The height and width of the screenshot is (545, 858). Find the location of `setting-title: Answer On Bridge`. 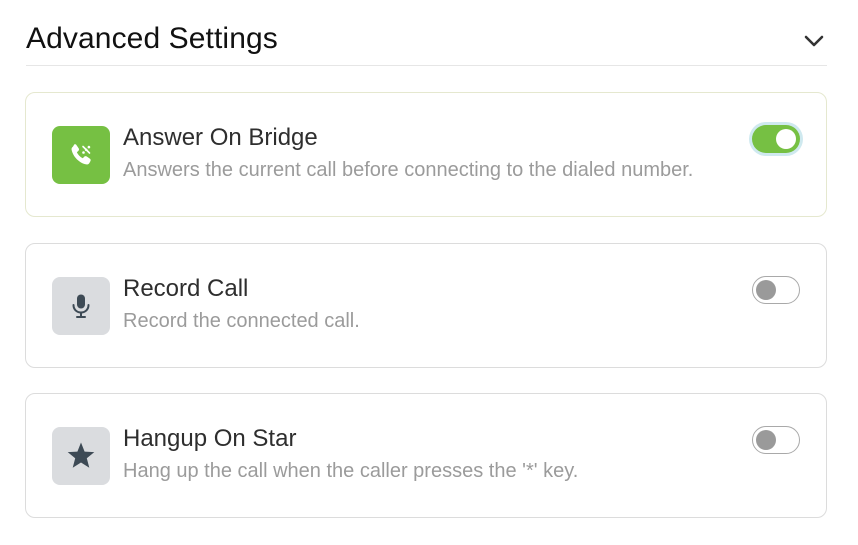

setting-title: Answer On Bridge is located at coordinates (220, 137).